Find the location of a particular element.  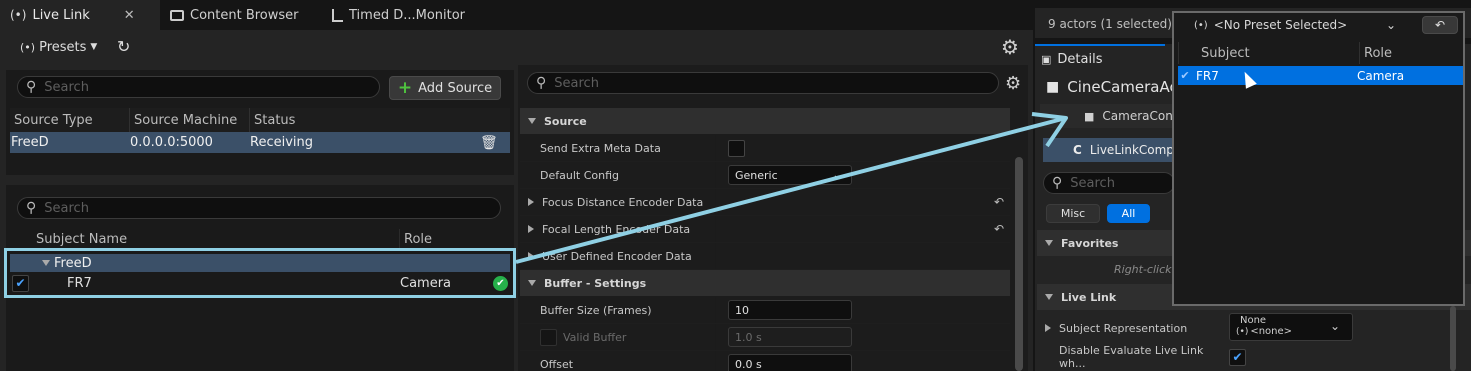

prop-label: User Defined Encoder Data is located at coordinates (617, 256).